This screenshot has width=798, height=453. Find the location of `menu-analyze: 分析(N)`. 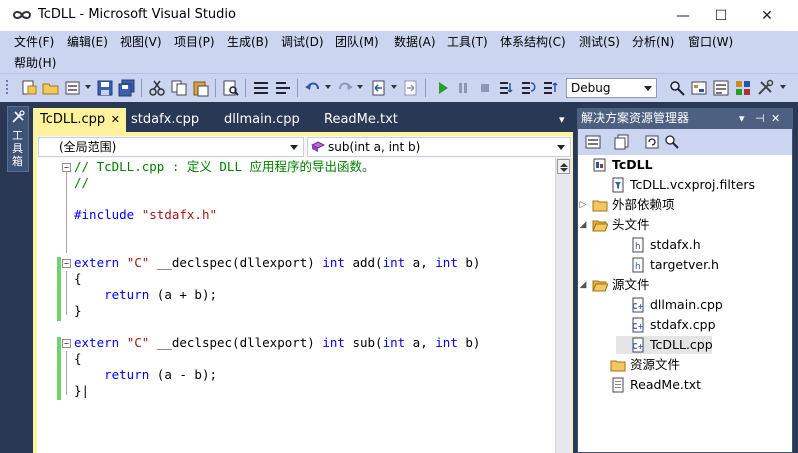

menu-analyze: 分析(N) is located at coordinates (653, 42).